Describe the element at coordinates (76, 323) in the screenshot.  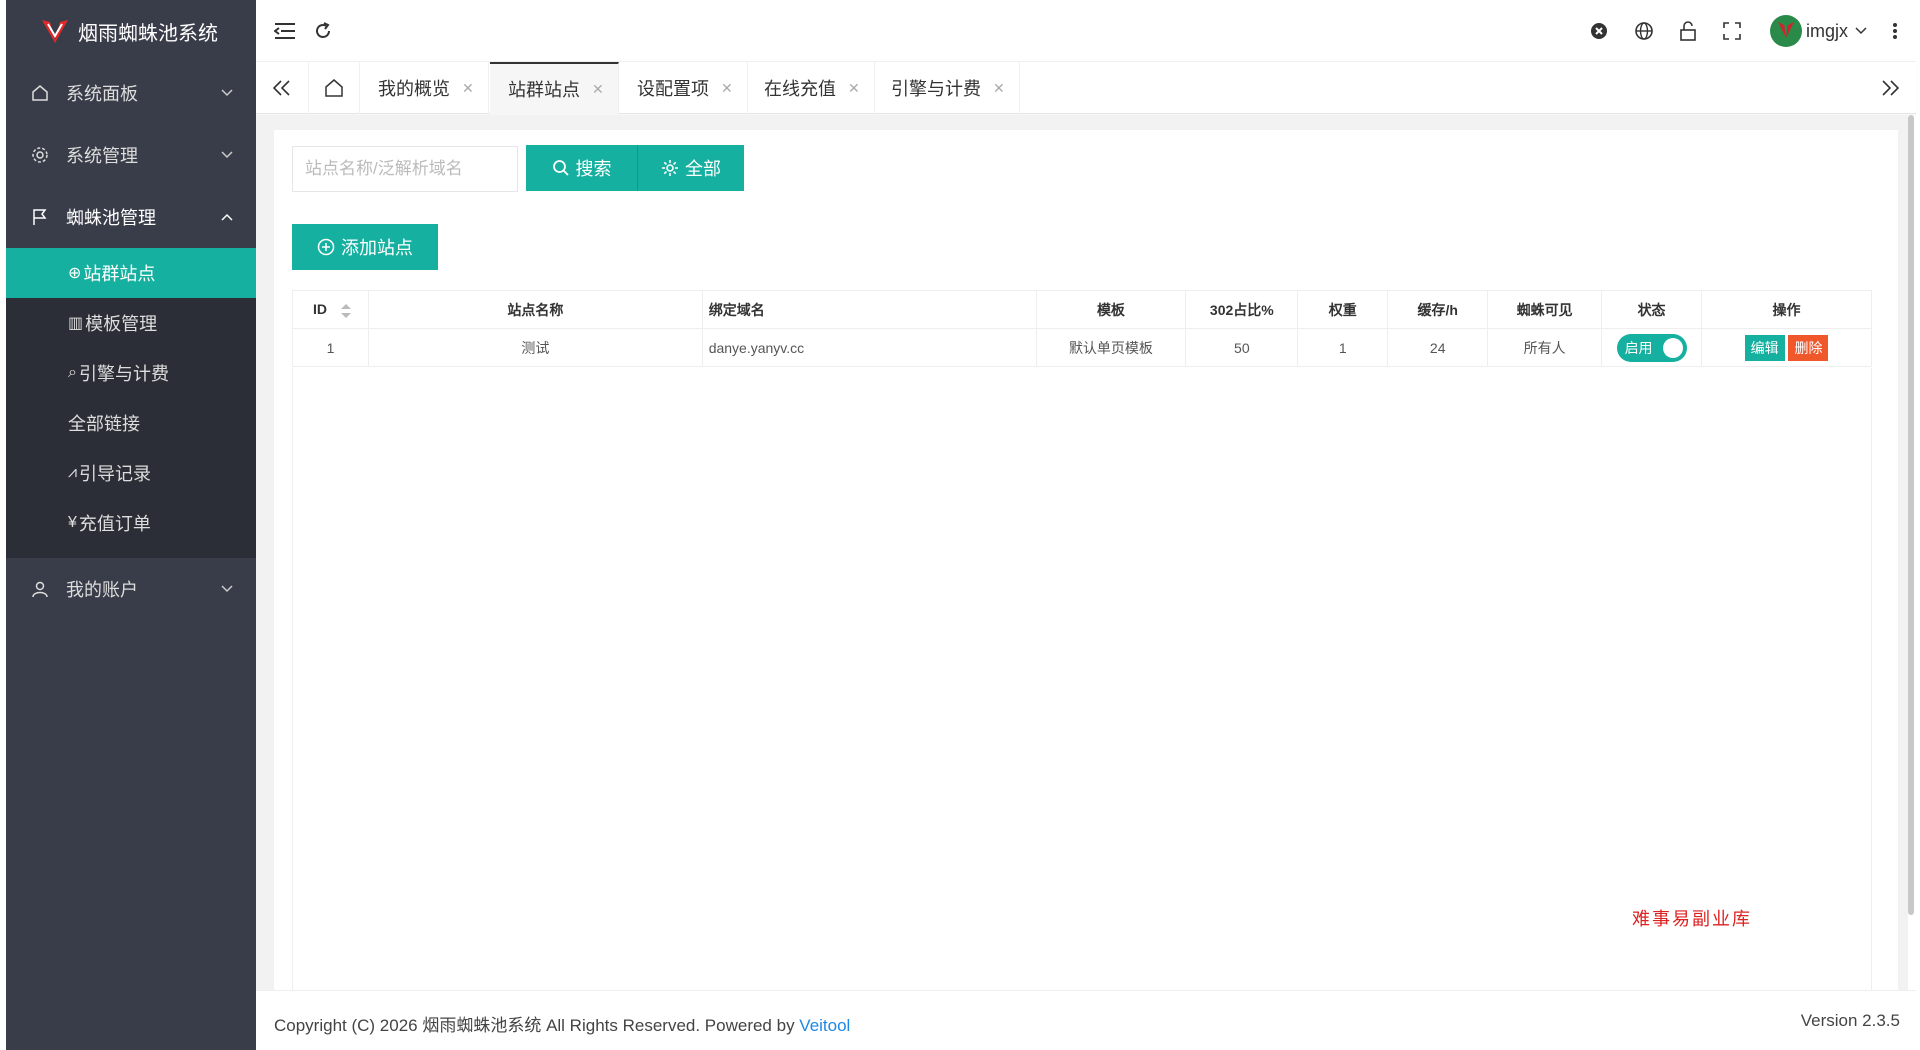
I see `template-icon: ▥` at that location.